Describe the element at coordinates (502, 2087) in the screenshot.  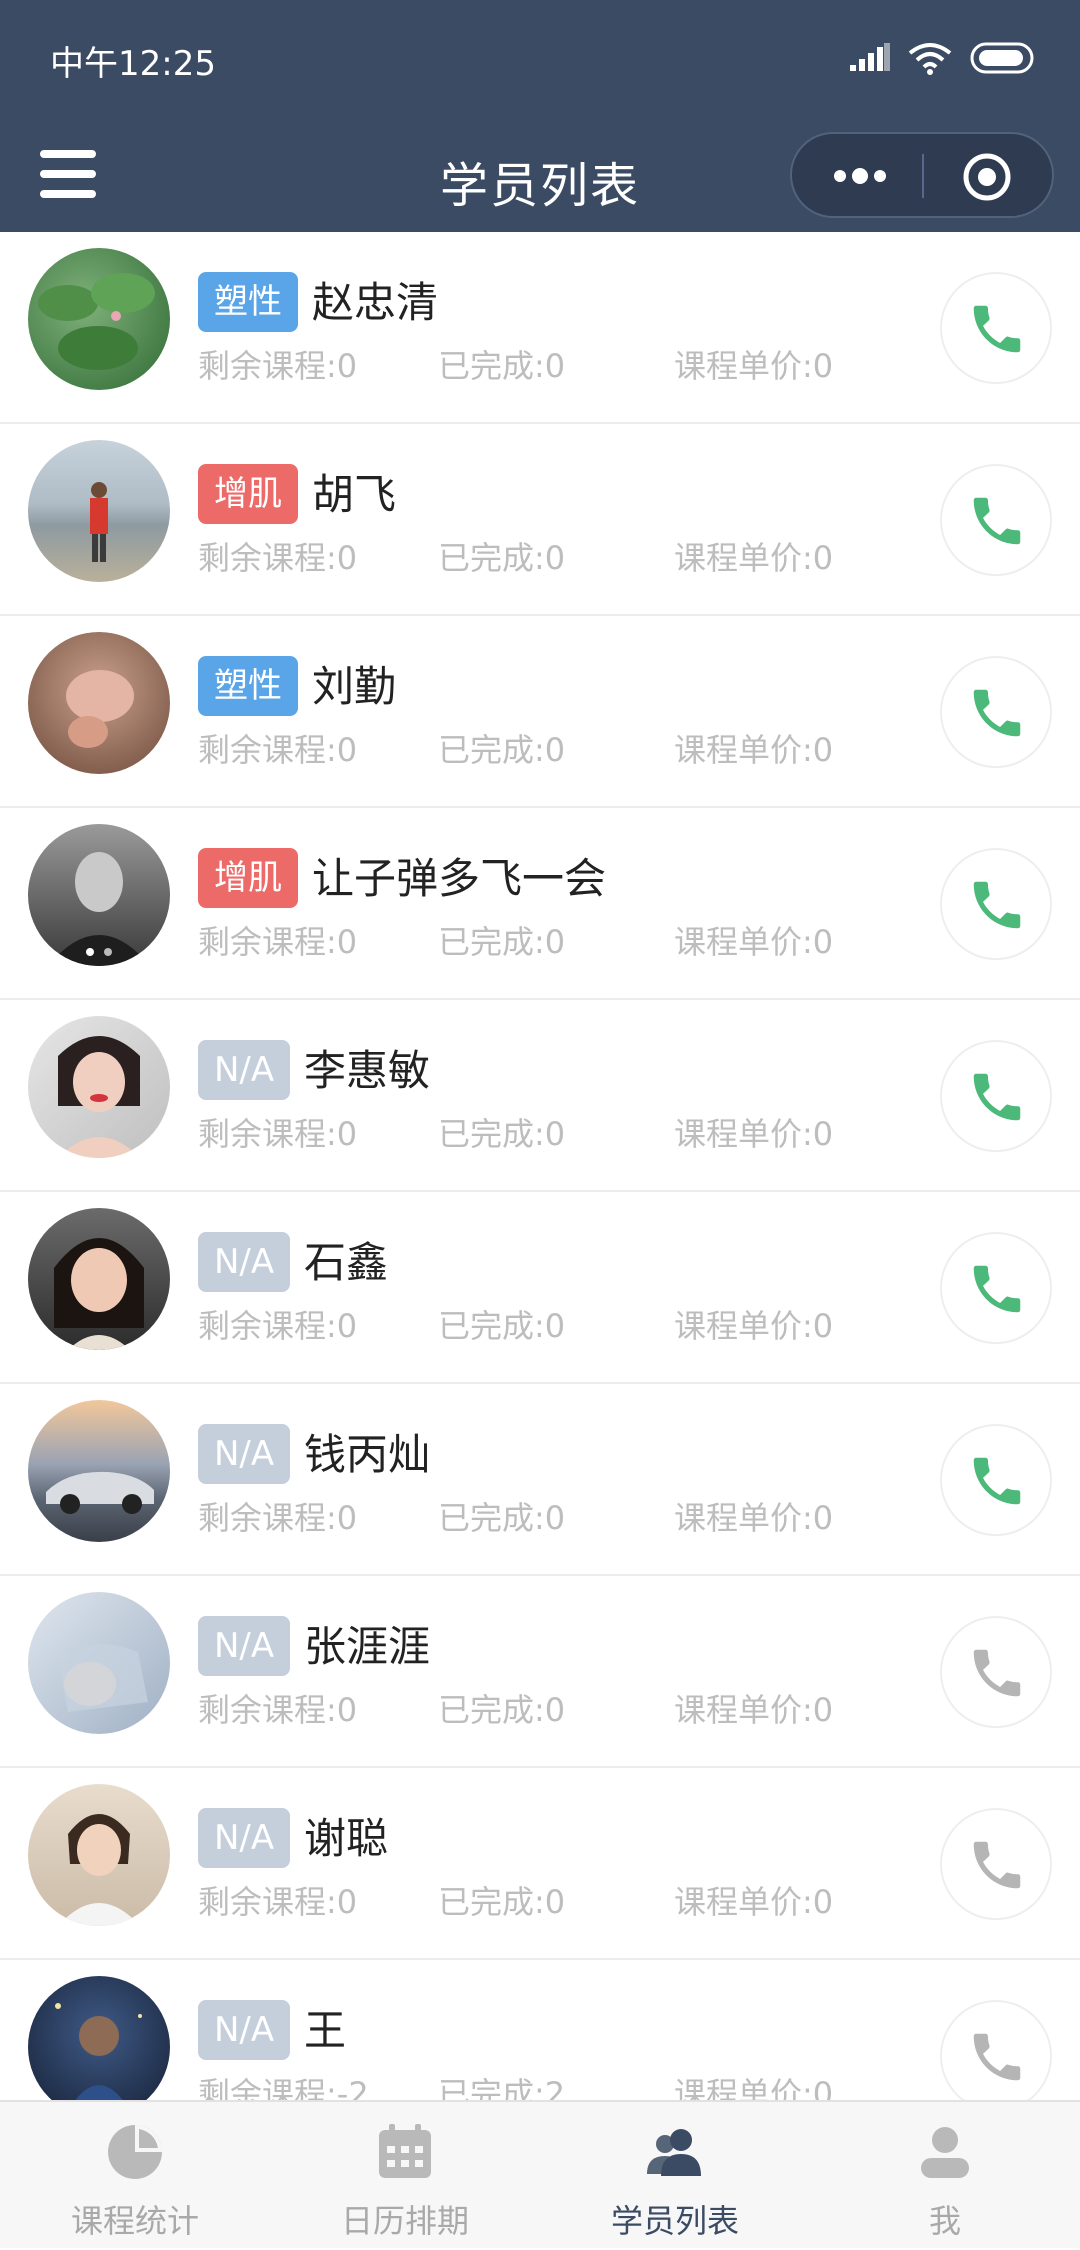
I see `completed-courses: 已完成:2` at that location.